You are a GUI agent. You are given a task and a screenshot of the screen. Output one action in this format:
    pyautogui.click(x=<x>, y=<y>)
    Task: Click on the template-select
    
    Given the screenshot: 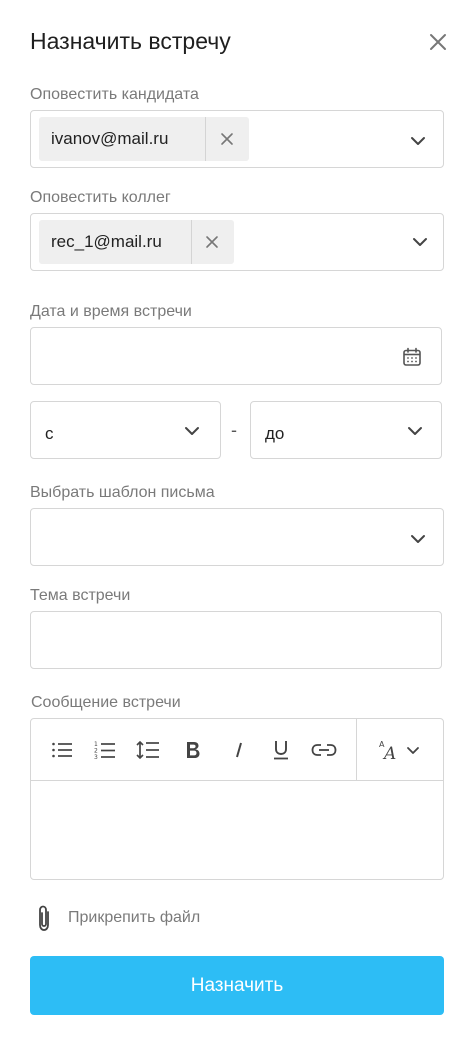 What is the action you would take?
    pyautogui.click(x=237, y=537)
    